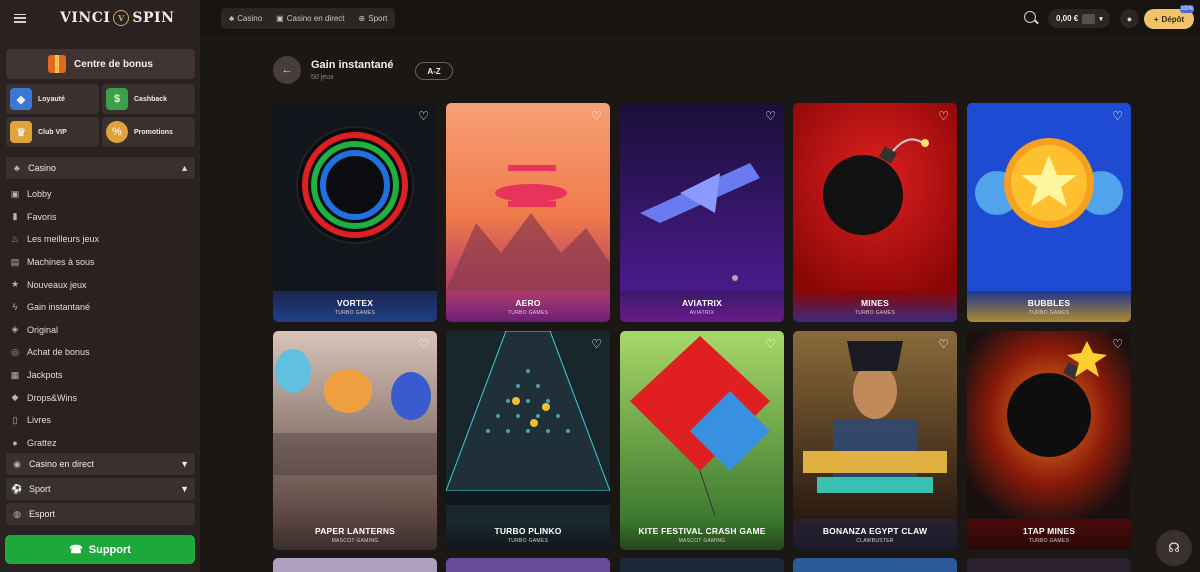 This screenshot has width=1200, height=572. I want to click on game-footer: AERO TURBO GAMES, so click(528, 306).